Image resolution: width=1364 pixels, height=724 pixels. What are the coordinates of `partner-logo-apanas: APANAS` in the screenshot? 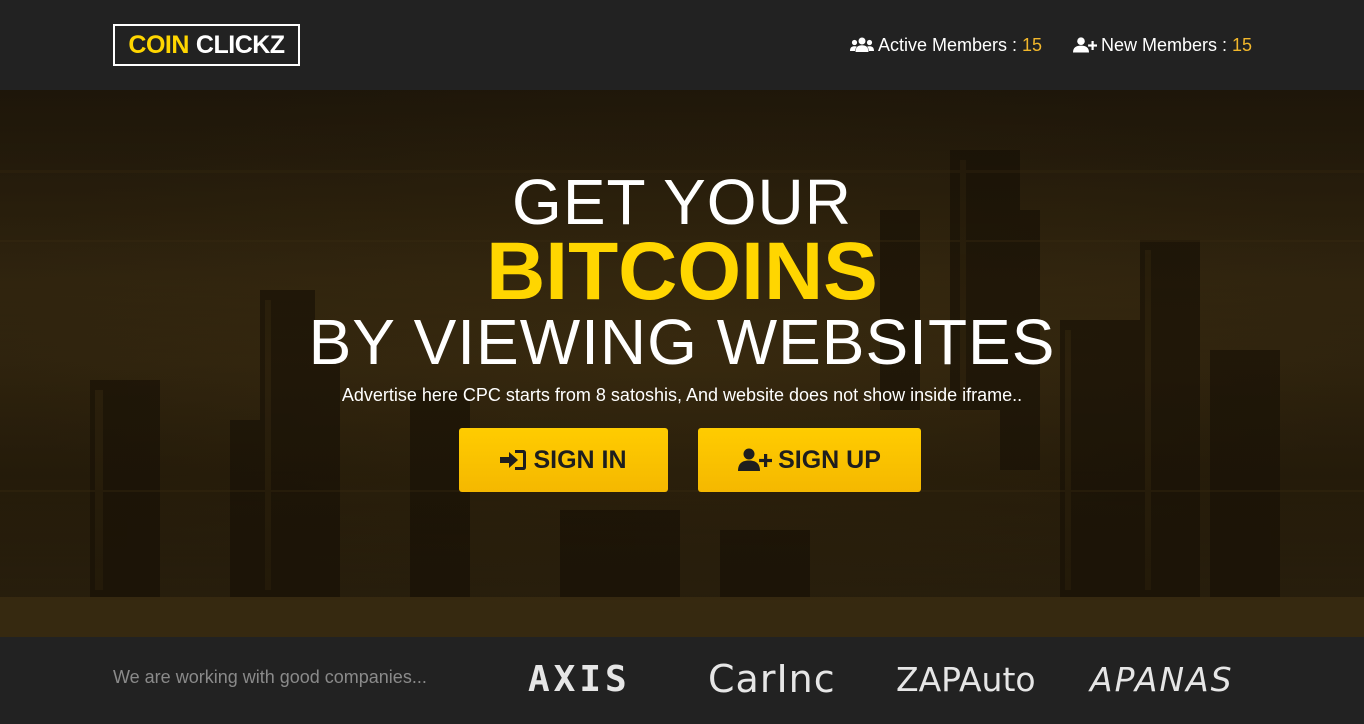 It's located at (1162, 679).